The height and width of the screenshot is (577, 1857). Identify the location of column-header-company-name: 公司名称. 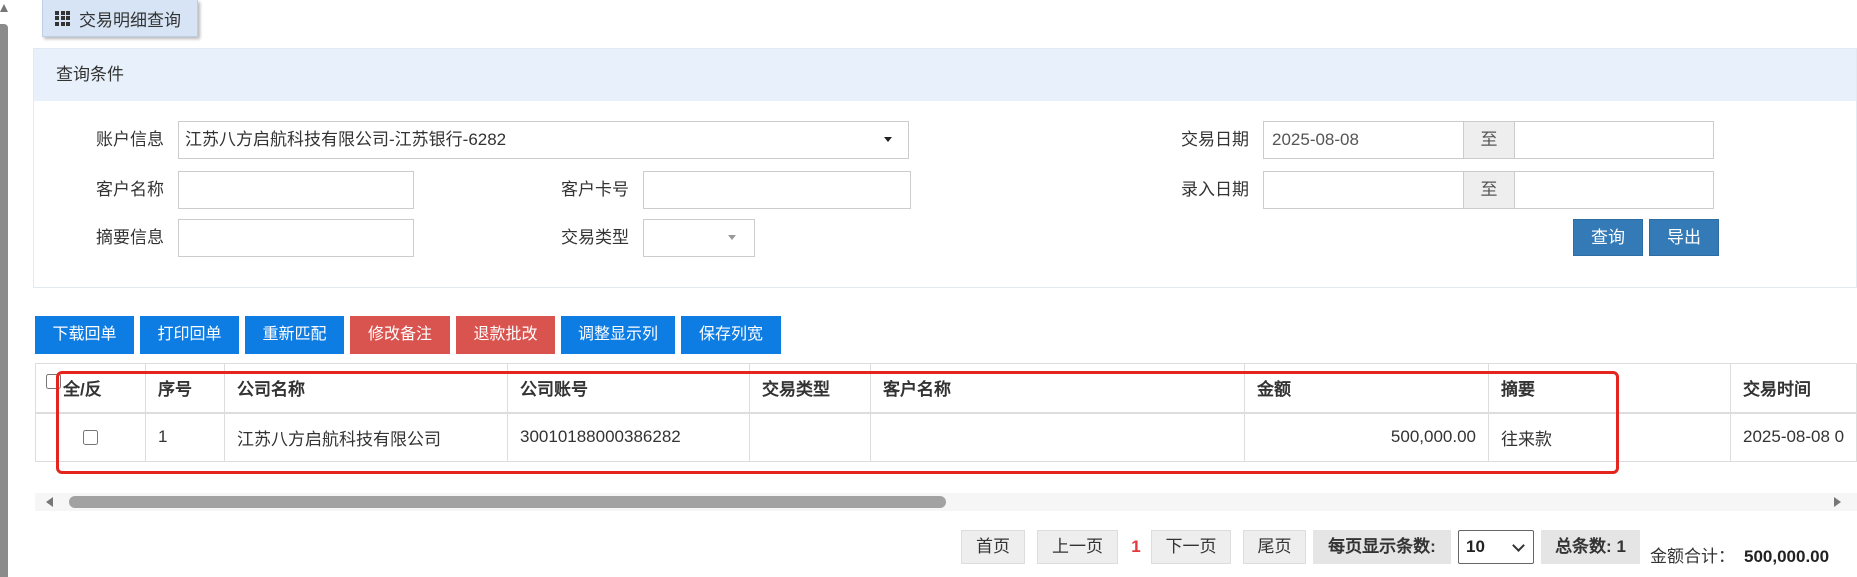
(366, 388).